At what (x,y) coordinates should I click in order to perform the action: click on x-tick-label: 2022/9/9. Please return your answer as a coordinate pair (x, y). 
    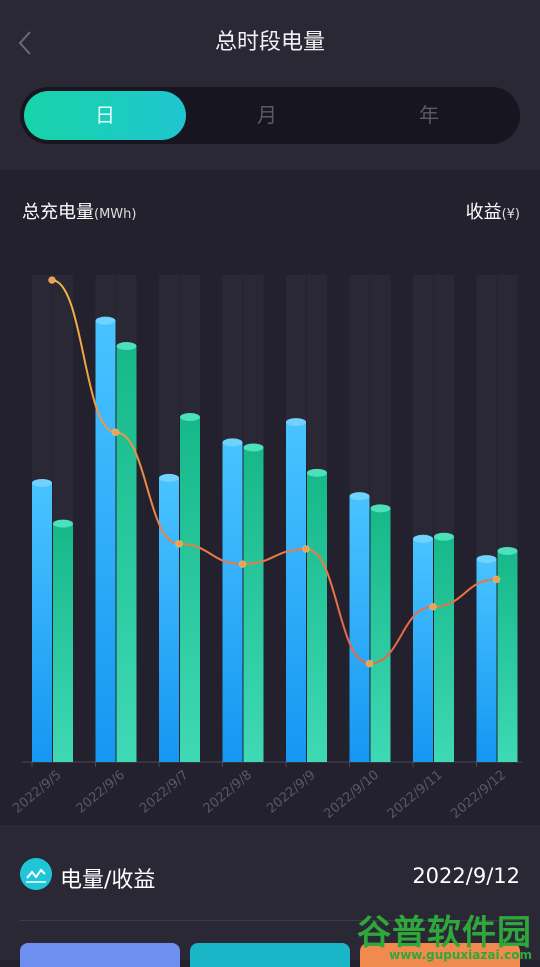
    Looking at the image, I should click on (291, 792).